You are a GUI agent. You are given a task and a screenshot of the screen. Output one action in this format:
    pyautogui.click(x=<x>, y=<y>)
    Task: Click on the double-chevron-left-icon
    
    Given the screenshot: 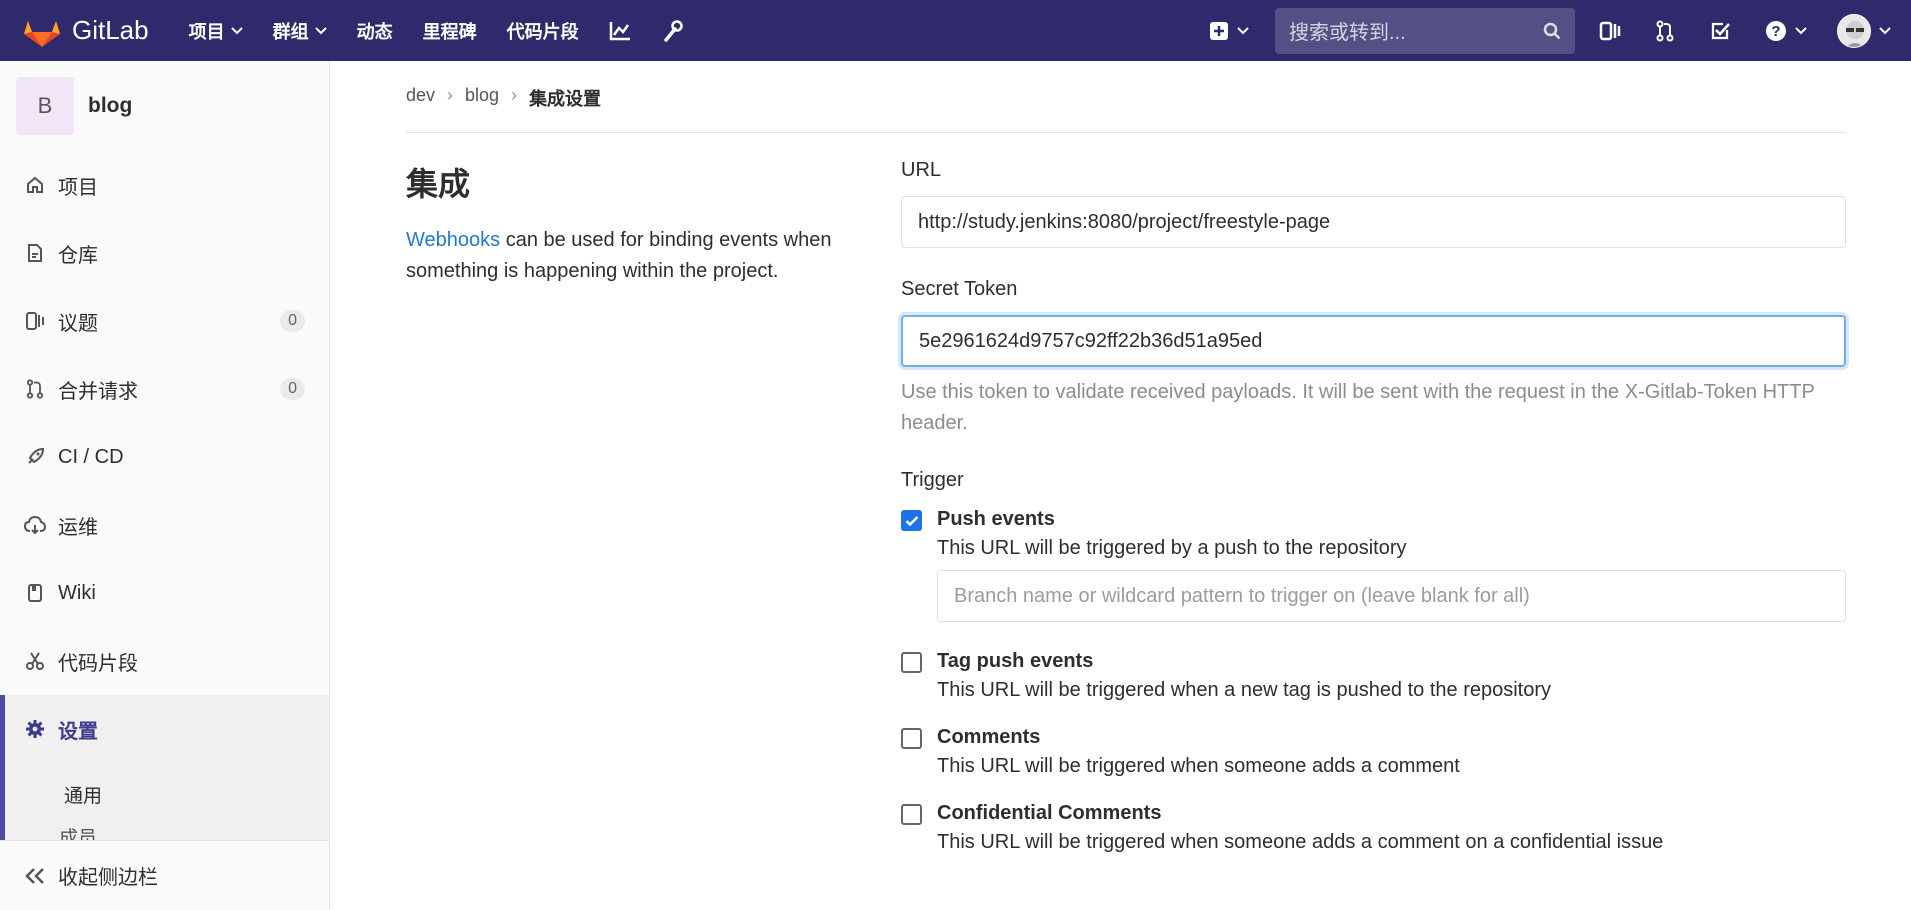 What is the action you would take?
    pyautogui.click(x=34, y=875)
    